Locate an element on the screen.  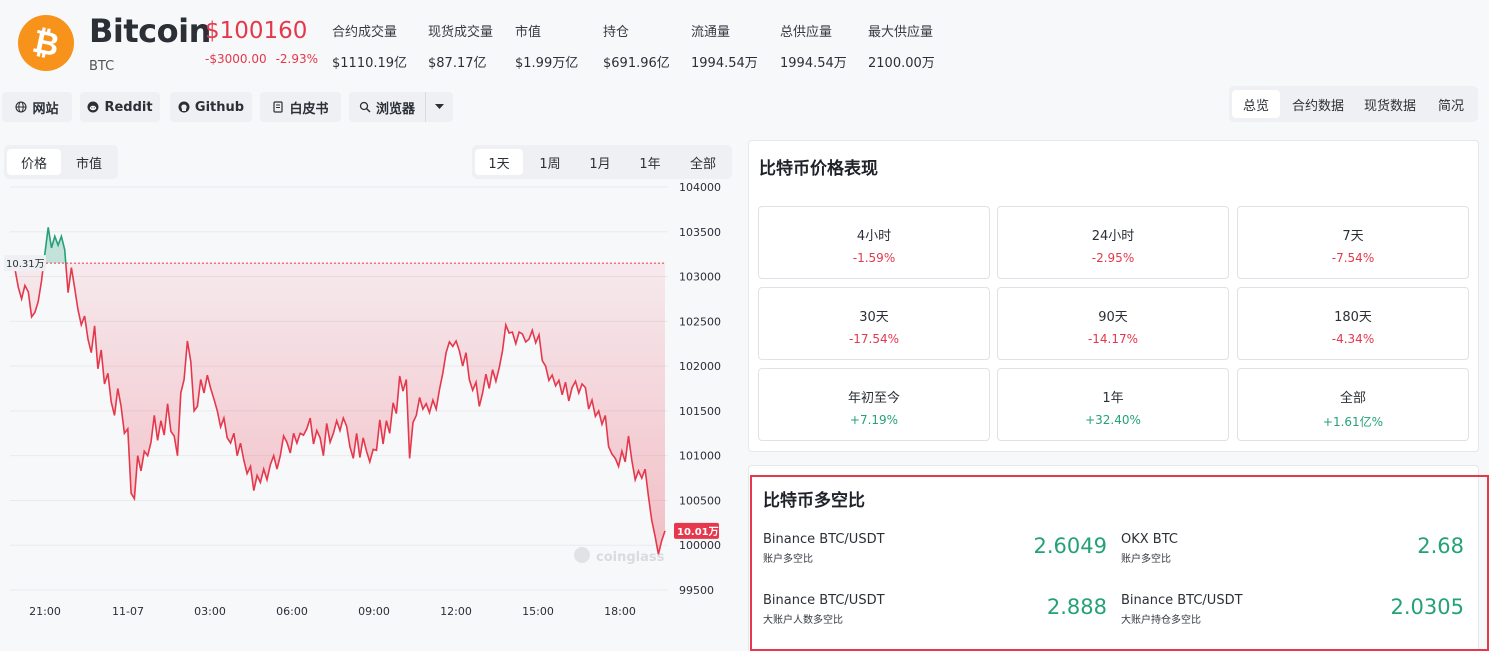
perf-label: 7天 is located at coordinates (1353, 236).